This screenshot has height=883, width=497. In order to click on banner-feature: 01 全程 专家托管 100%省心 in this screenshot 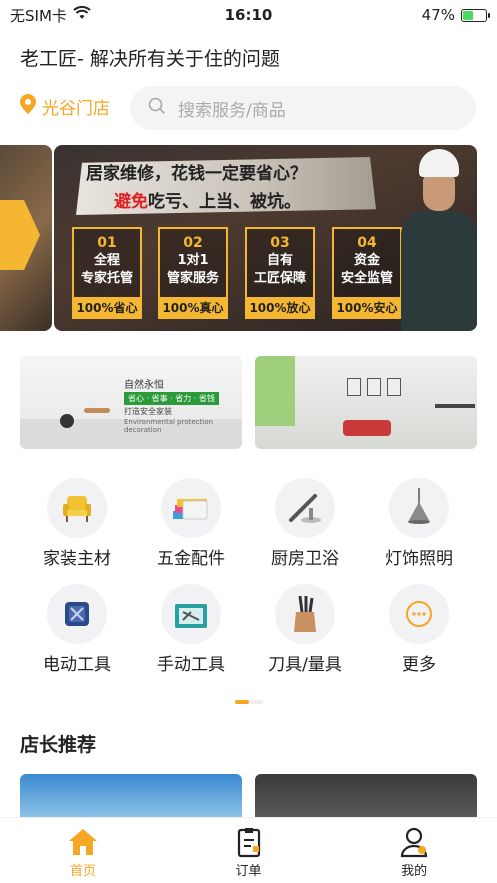, I will do `click(107, 273)`.